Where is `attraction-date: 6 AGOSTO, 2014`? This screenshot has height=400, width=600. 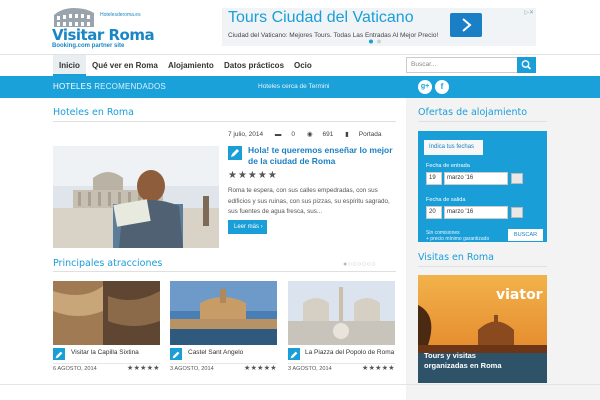 attraction-date: 6 AGOSTO, 2014 is located at coordinates (75, 369).